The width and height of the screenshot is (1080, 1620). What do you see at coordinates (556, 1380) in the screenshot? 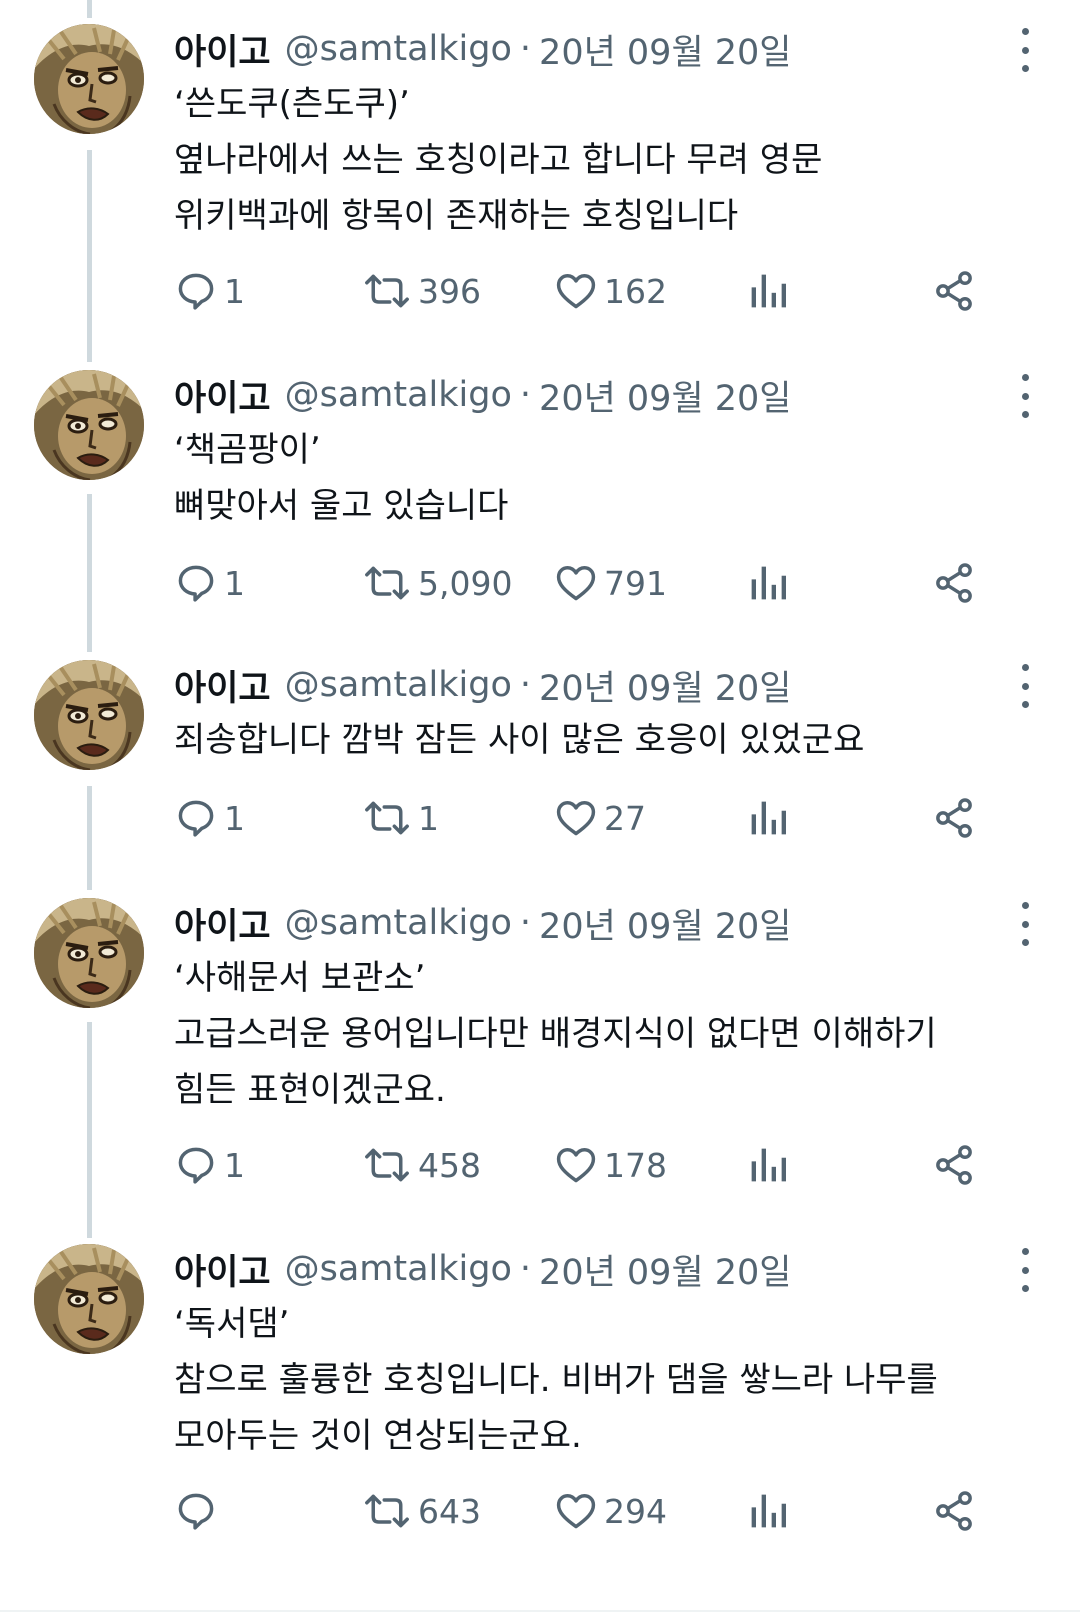
I see `tweet-text-line: 참으로 훌륭한 호칭입니다. 비버가 댐을 쌓느라 나무를` at bounding box center [556, 1380].